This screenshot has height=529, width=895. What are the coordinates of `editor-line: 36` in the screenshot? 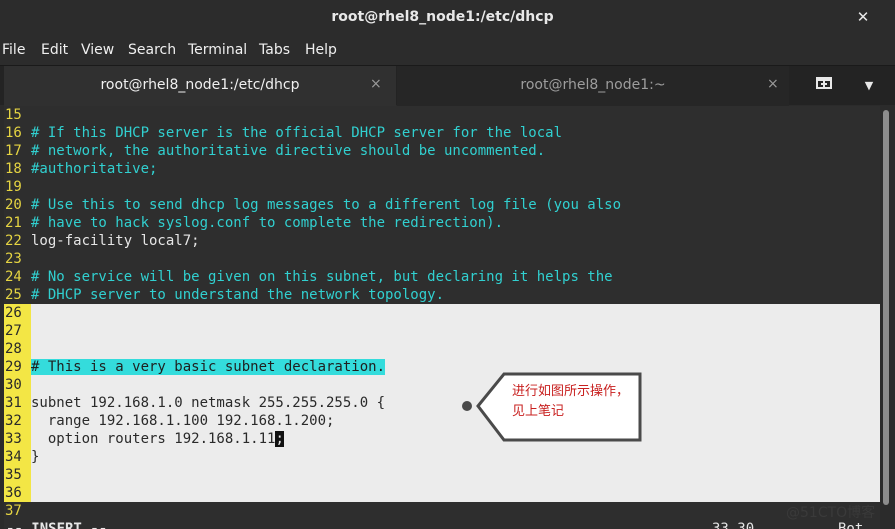 It's located at (442, 493).